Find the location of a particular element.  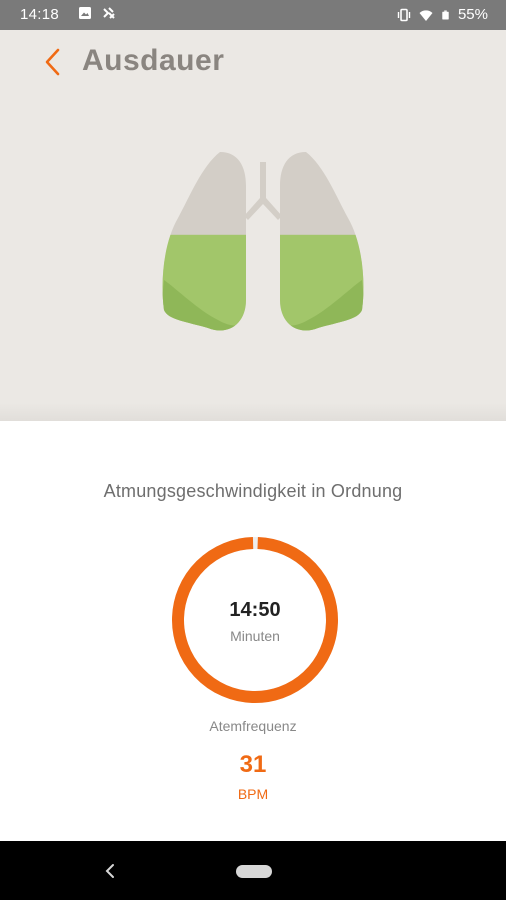

respiration-value: 31 is located at coordinates (253, 764).